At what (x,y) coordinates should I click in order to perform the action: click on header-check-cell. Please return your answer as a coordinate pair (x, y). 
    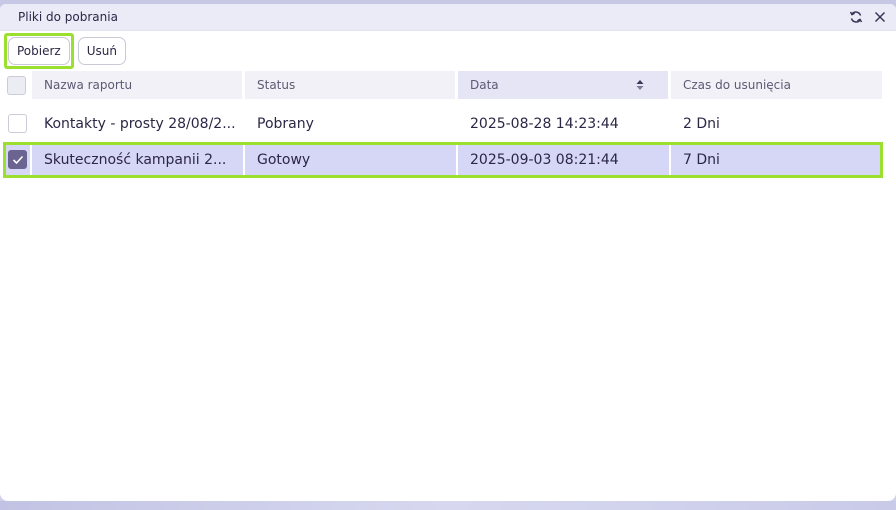
    Looking at the image, I should click on (16, 85).